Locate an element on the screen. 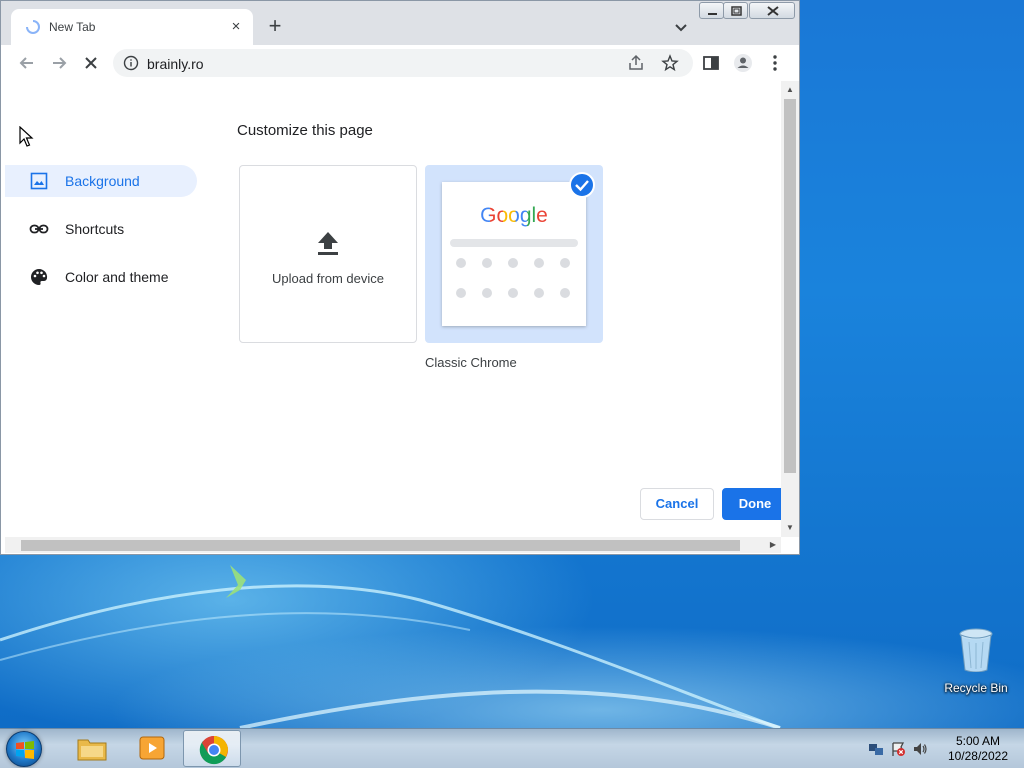 This screenshot has height=768, width=1024. image-icon is located at coordinates (39, 181).